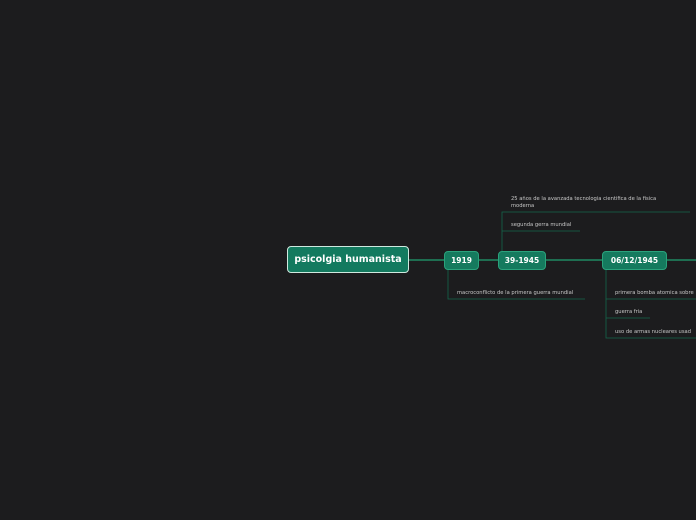 The height and width of the screenshot is (520, 696). Describe the element at coordinates (654, 293) in the screenshot. I see `subtopic-0612-note-1: primera bomba atomica sobre` at that location.